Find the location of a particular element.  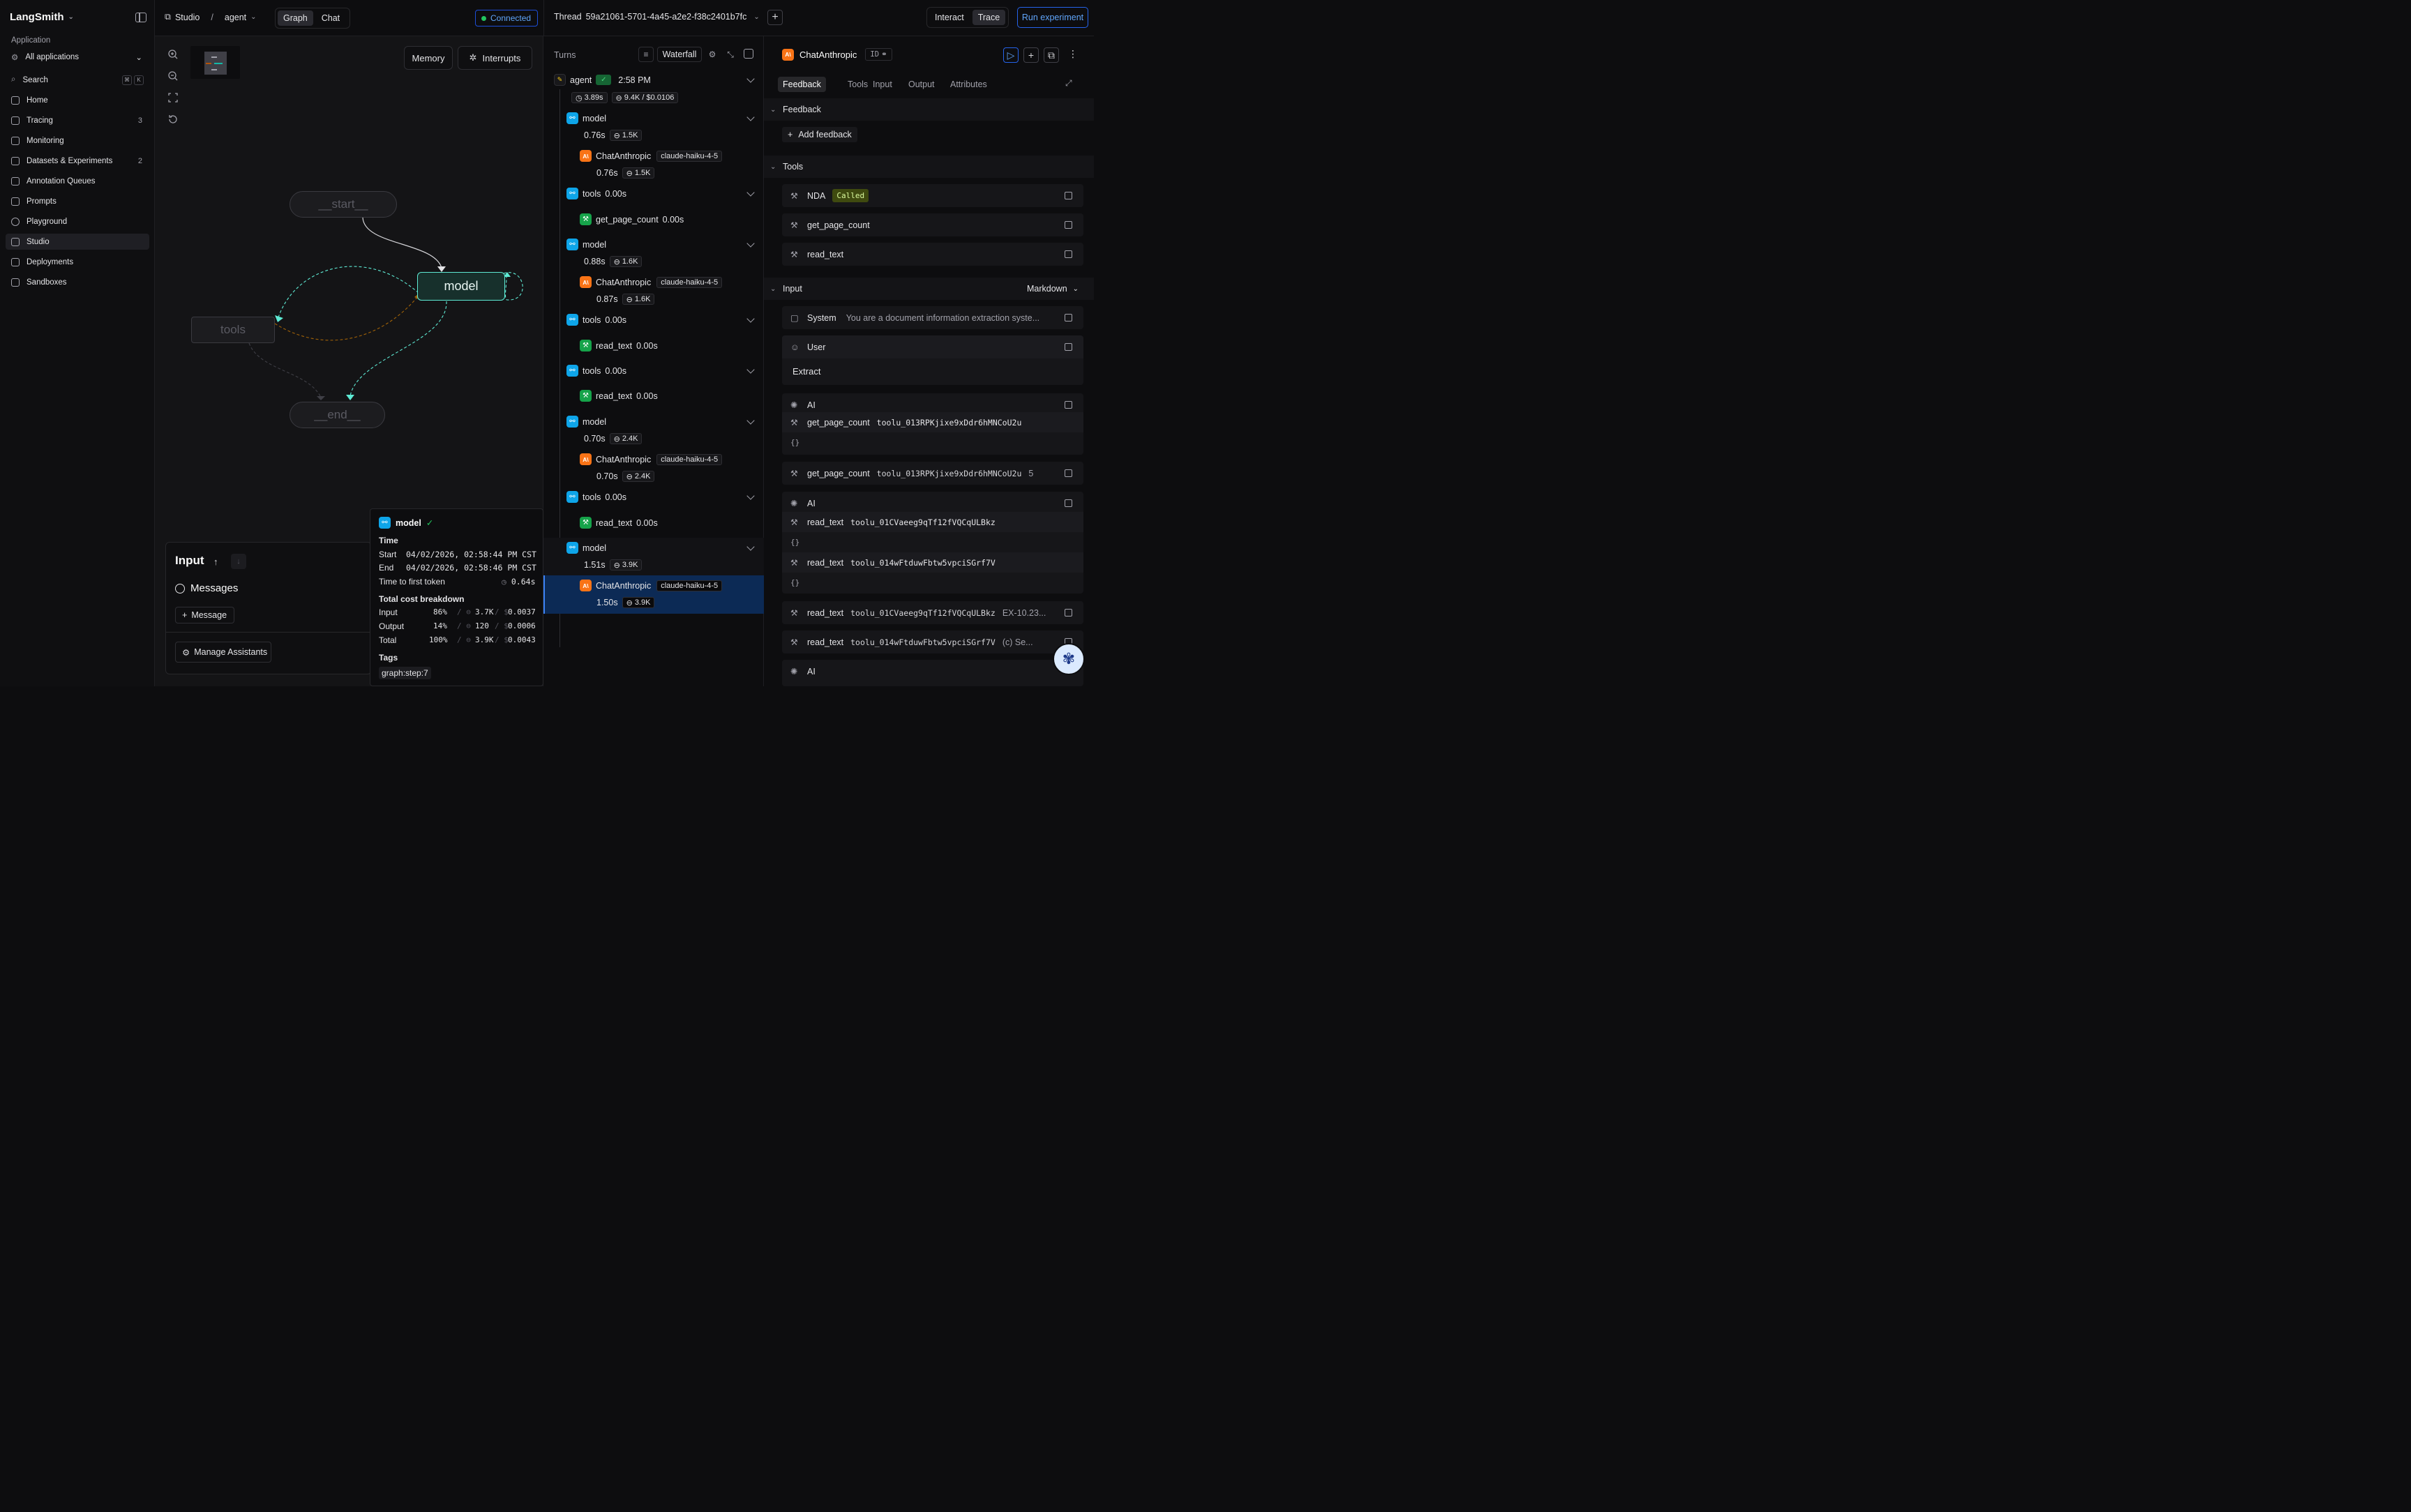

new-thread-button: + is located at coordinates (775, 17).